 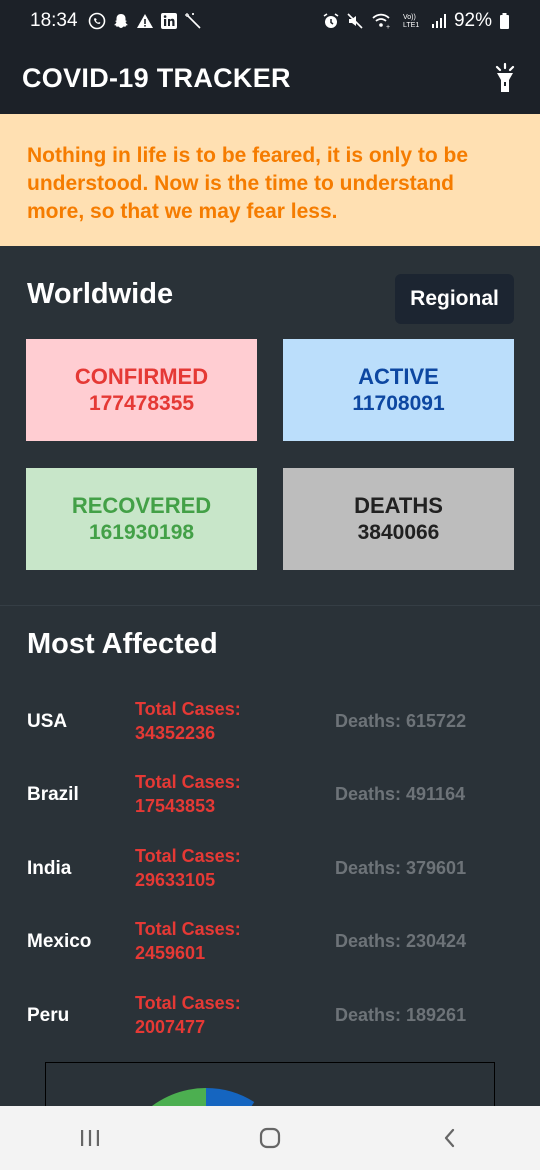 I want to click on system-nav-bar, so click(x=270, y=1138).